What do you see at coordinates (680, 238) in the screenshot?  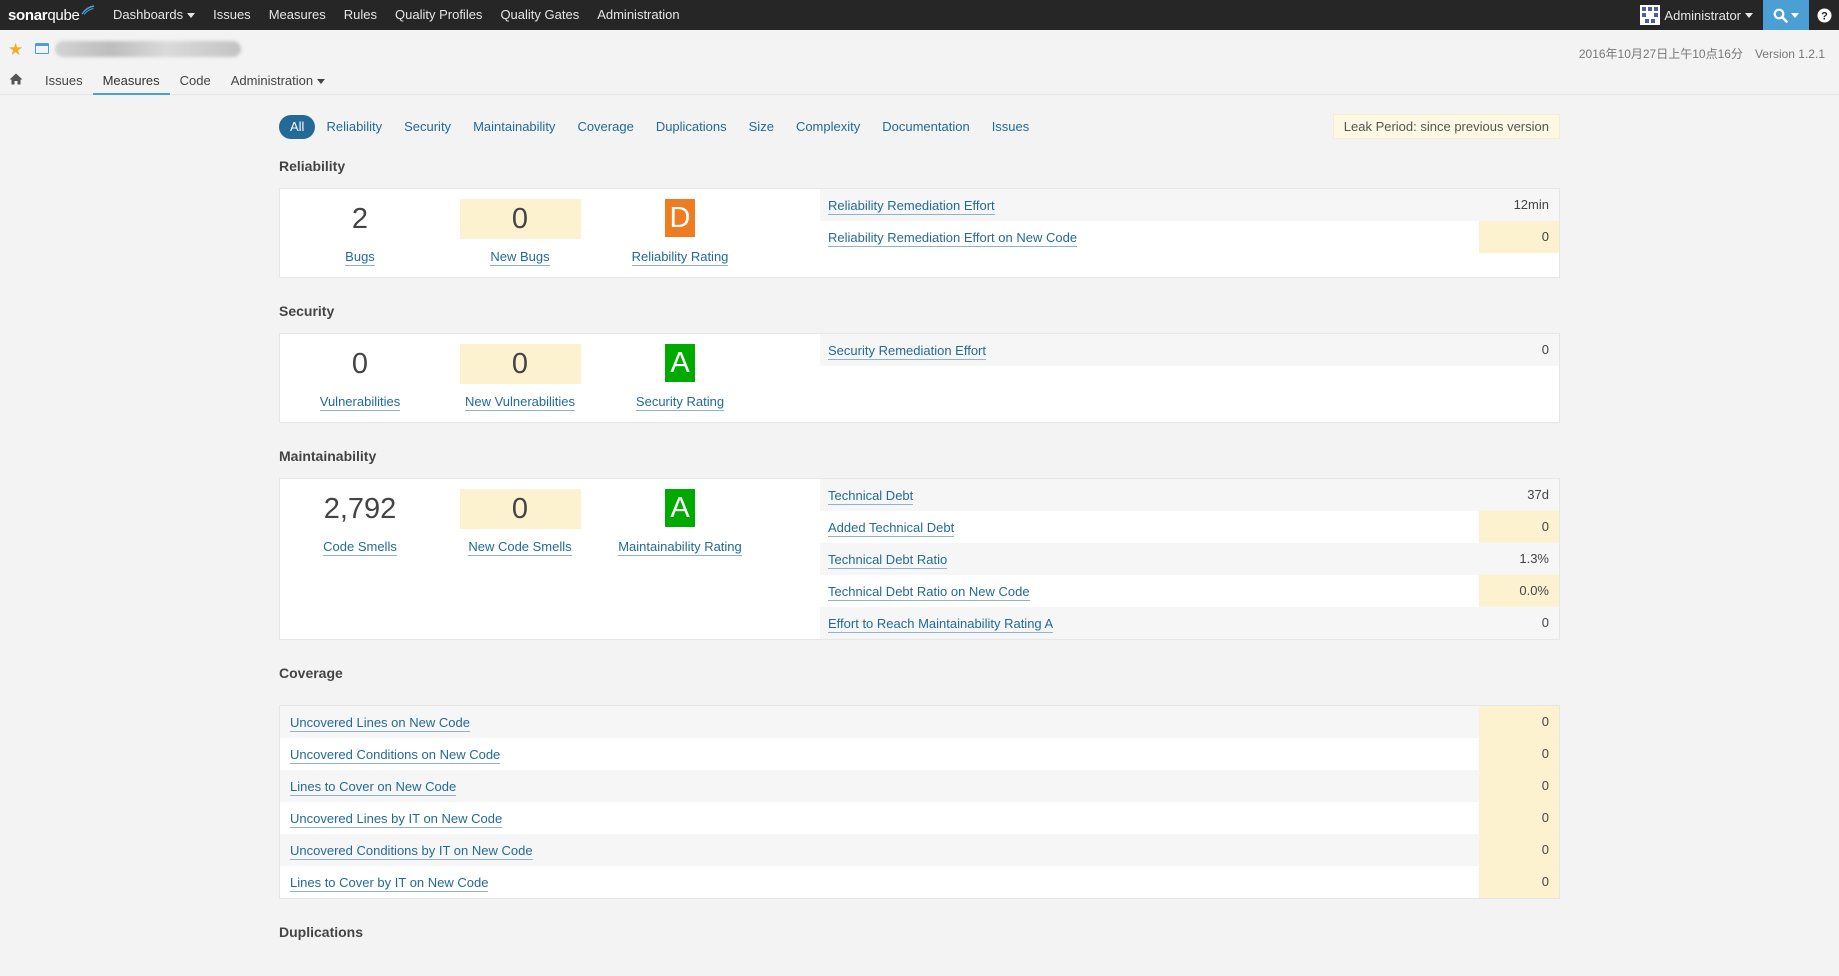 I see `measure-reliability-rating: D Reliability Rating` at bounding box center [680, 238].